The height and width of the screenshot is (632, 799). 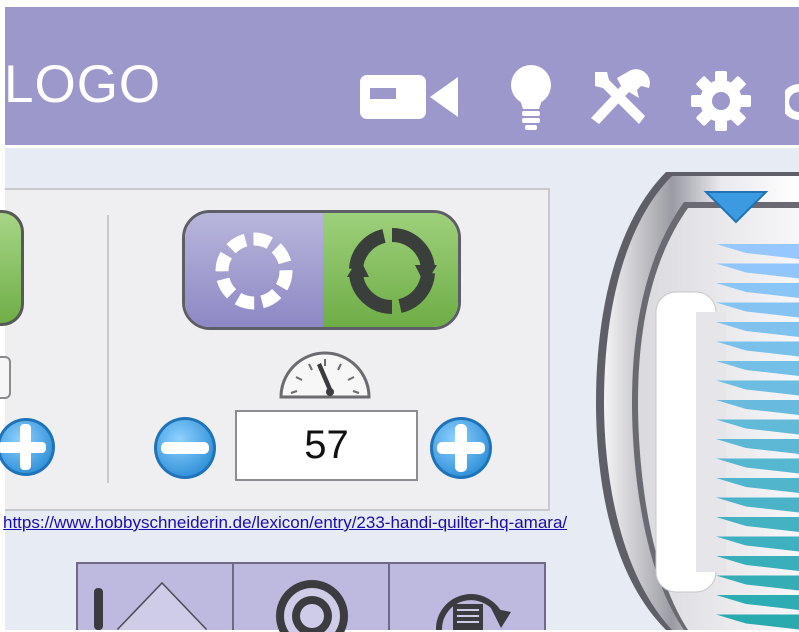 I want to click on bobbin-button, so click(x=312, y=598).